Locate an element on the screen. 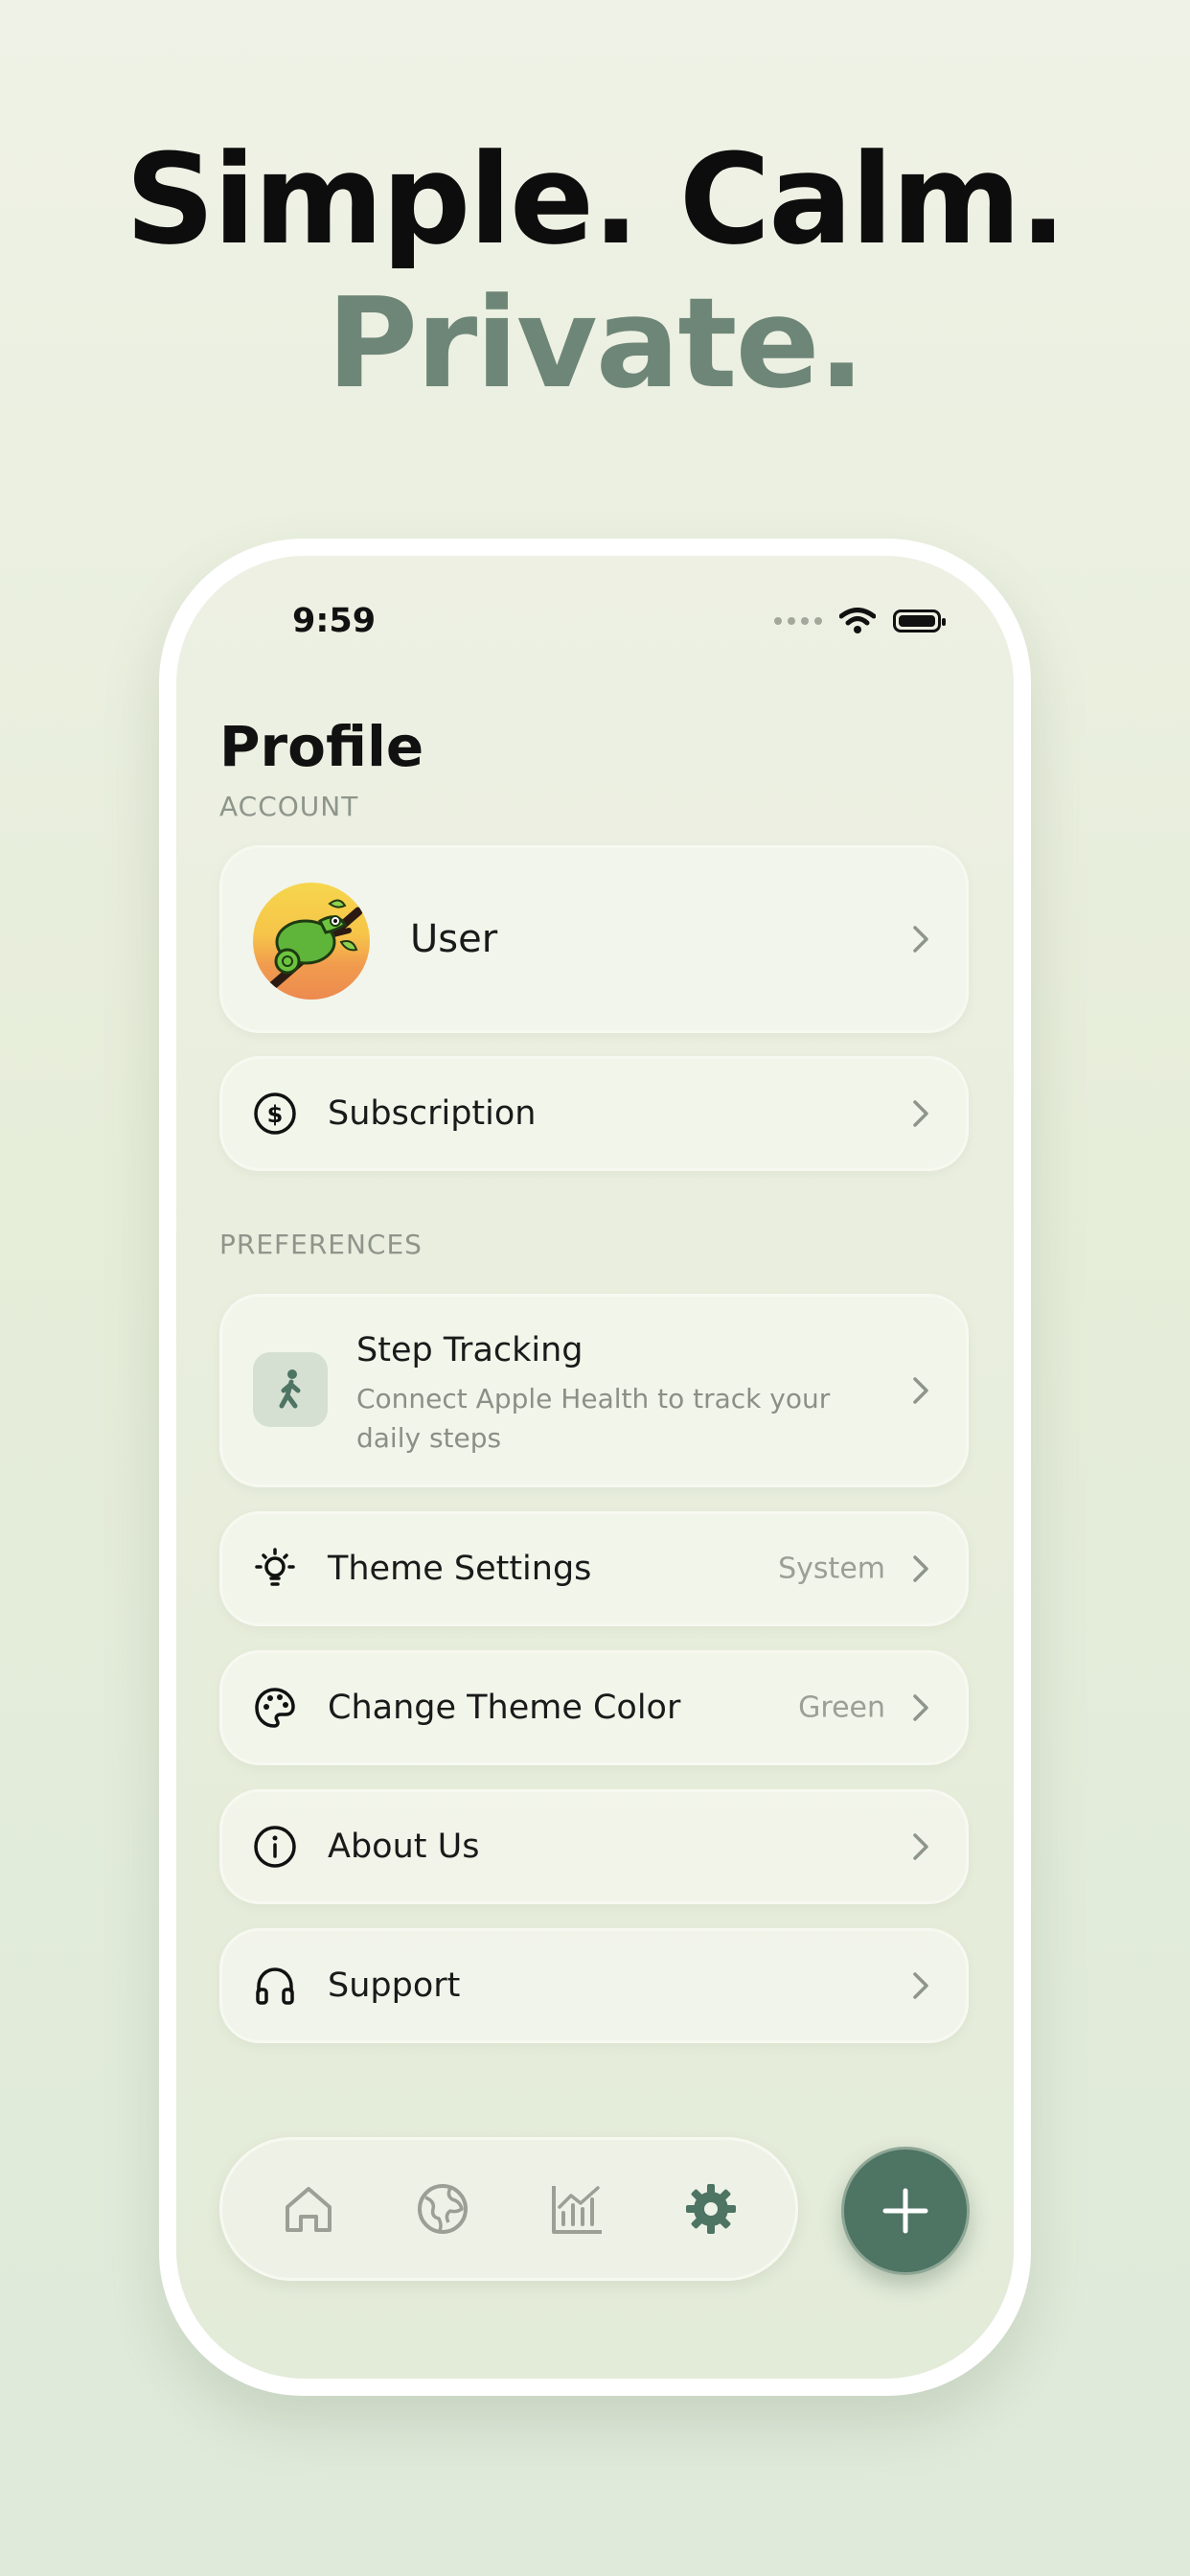 The width and height of the screenshot is (1190, 2576). status-time: 9:59 is located at coordinates (334, 621).